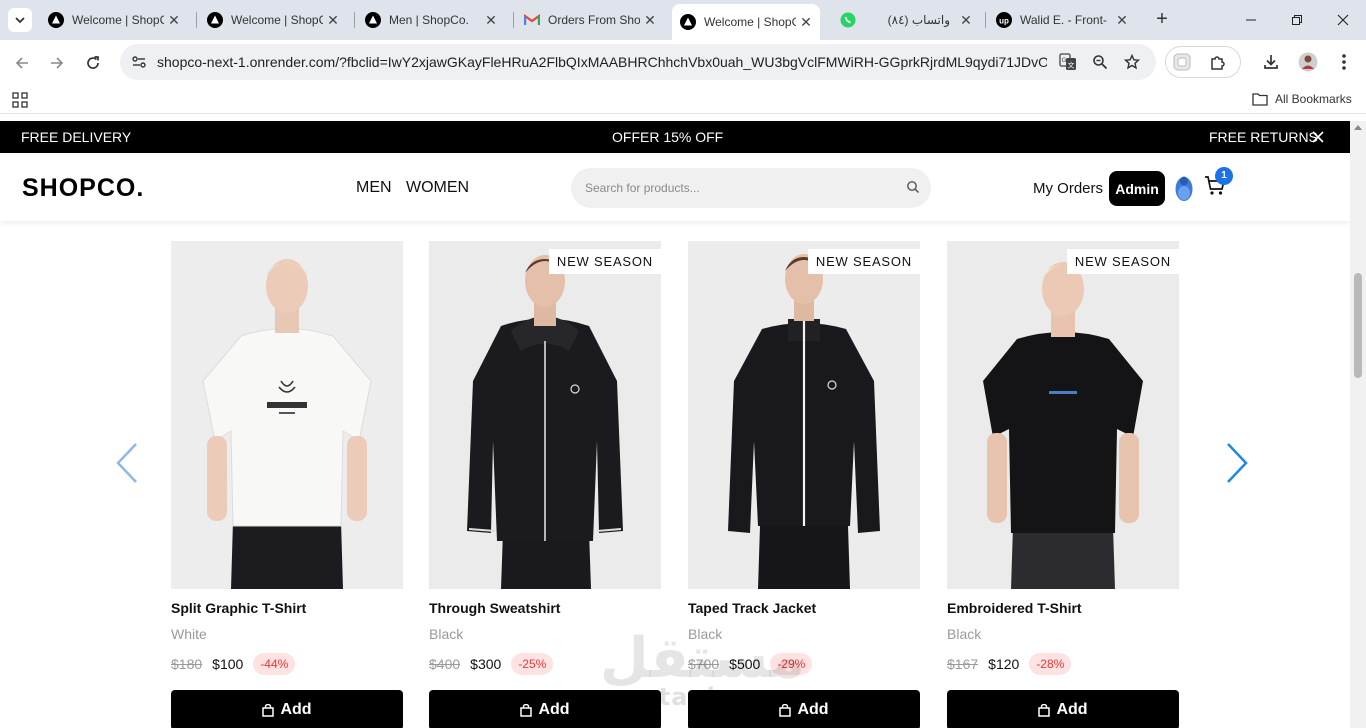 Image resolution: width=1366 pixels, height=728 pixels. I want to click on cart-count-badge: 1, so click(1224, 176).